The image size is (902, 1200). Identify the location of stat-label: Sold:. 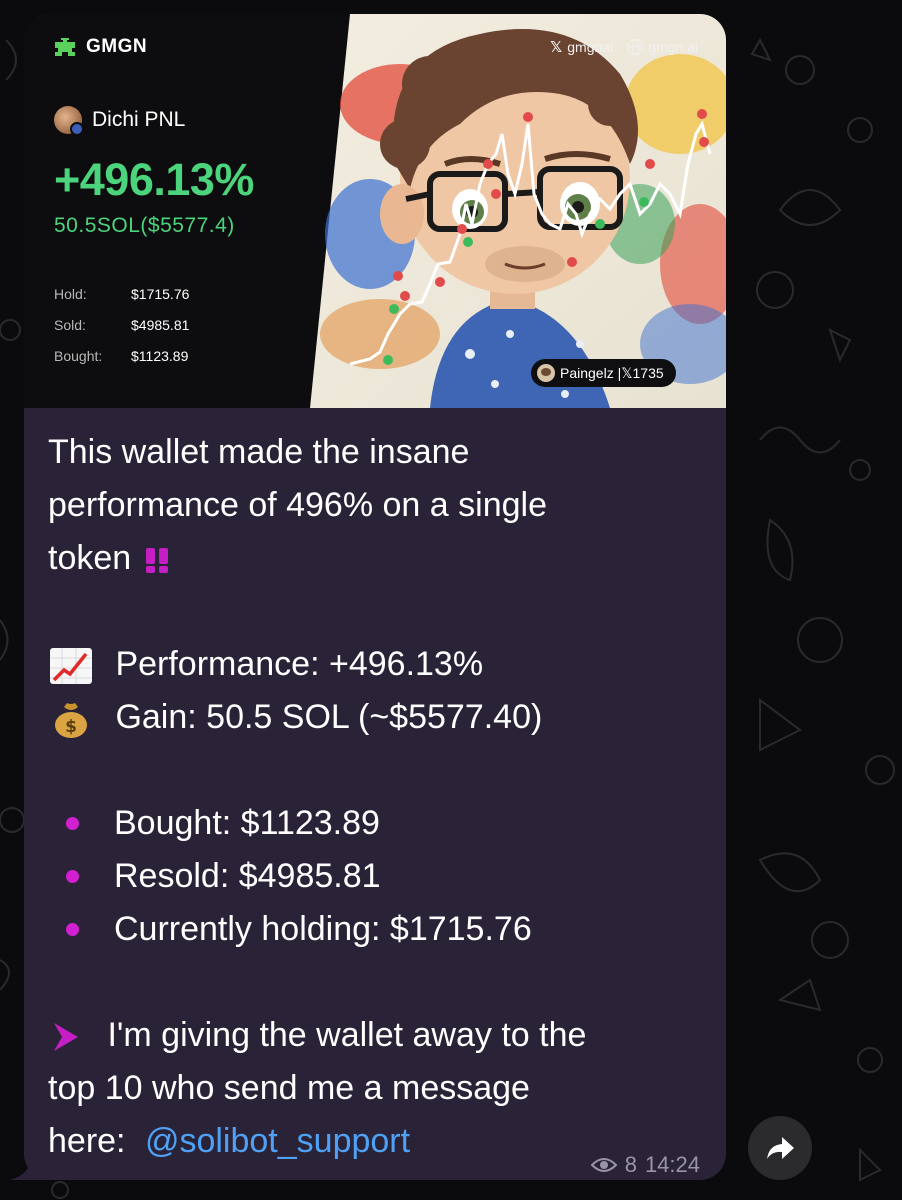
(70, 324).